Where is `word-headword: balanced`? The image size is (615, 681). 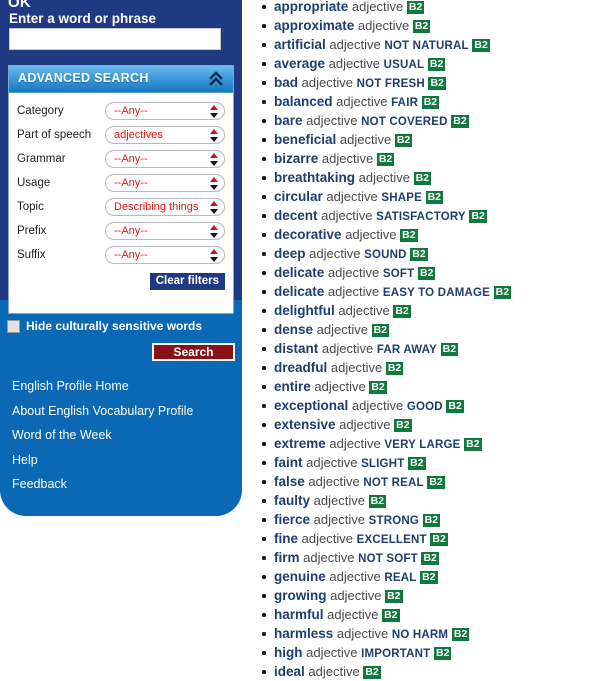
word-headword: balanced is located at coordinates (303, 101).